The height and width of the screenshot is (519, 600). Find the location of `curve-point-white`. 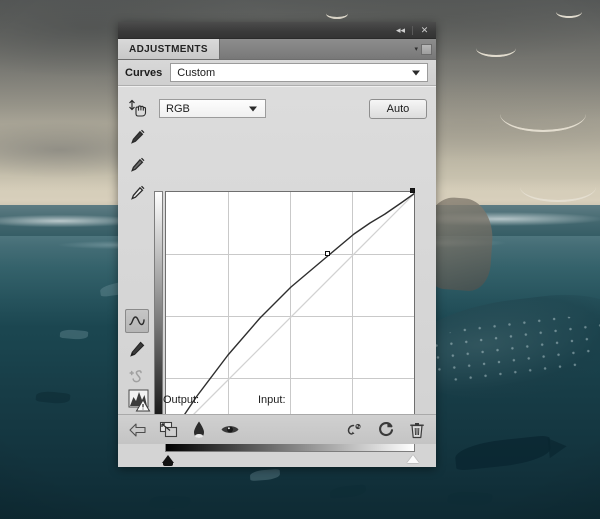

curve-point-white is located at coordinates (412, 190).